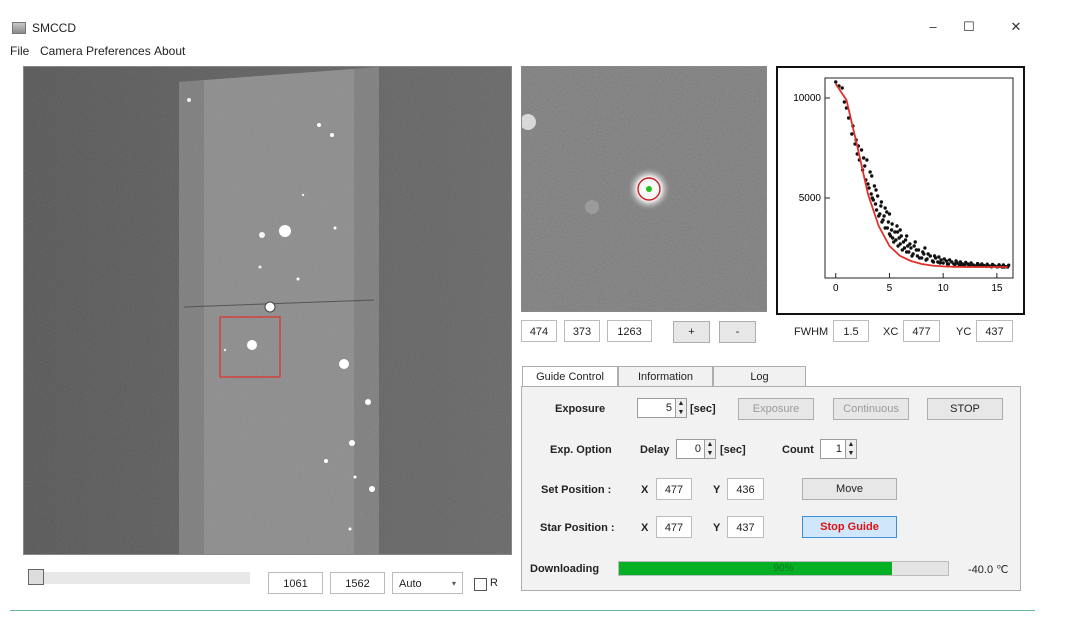  I want to click on set-x-field: 477, so click(674, 489).